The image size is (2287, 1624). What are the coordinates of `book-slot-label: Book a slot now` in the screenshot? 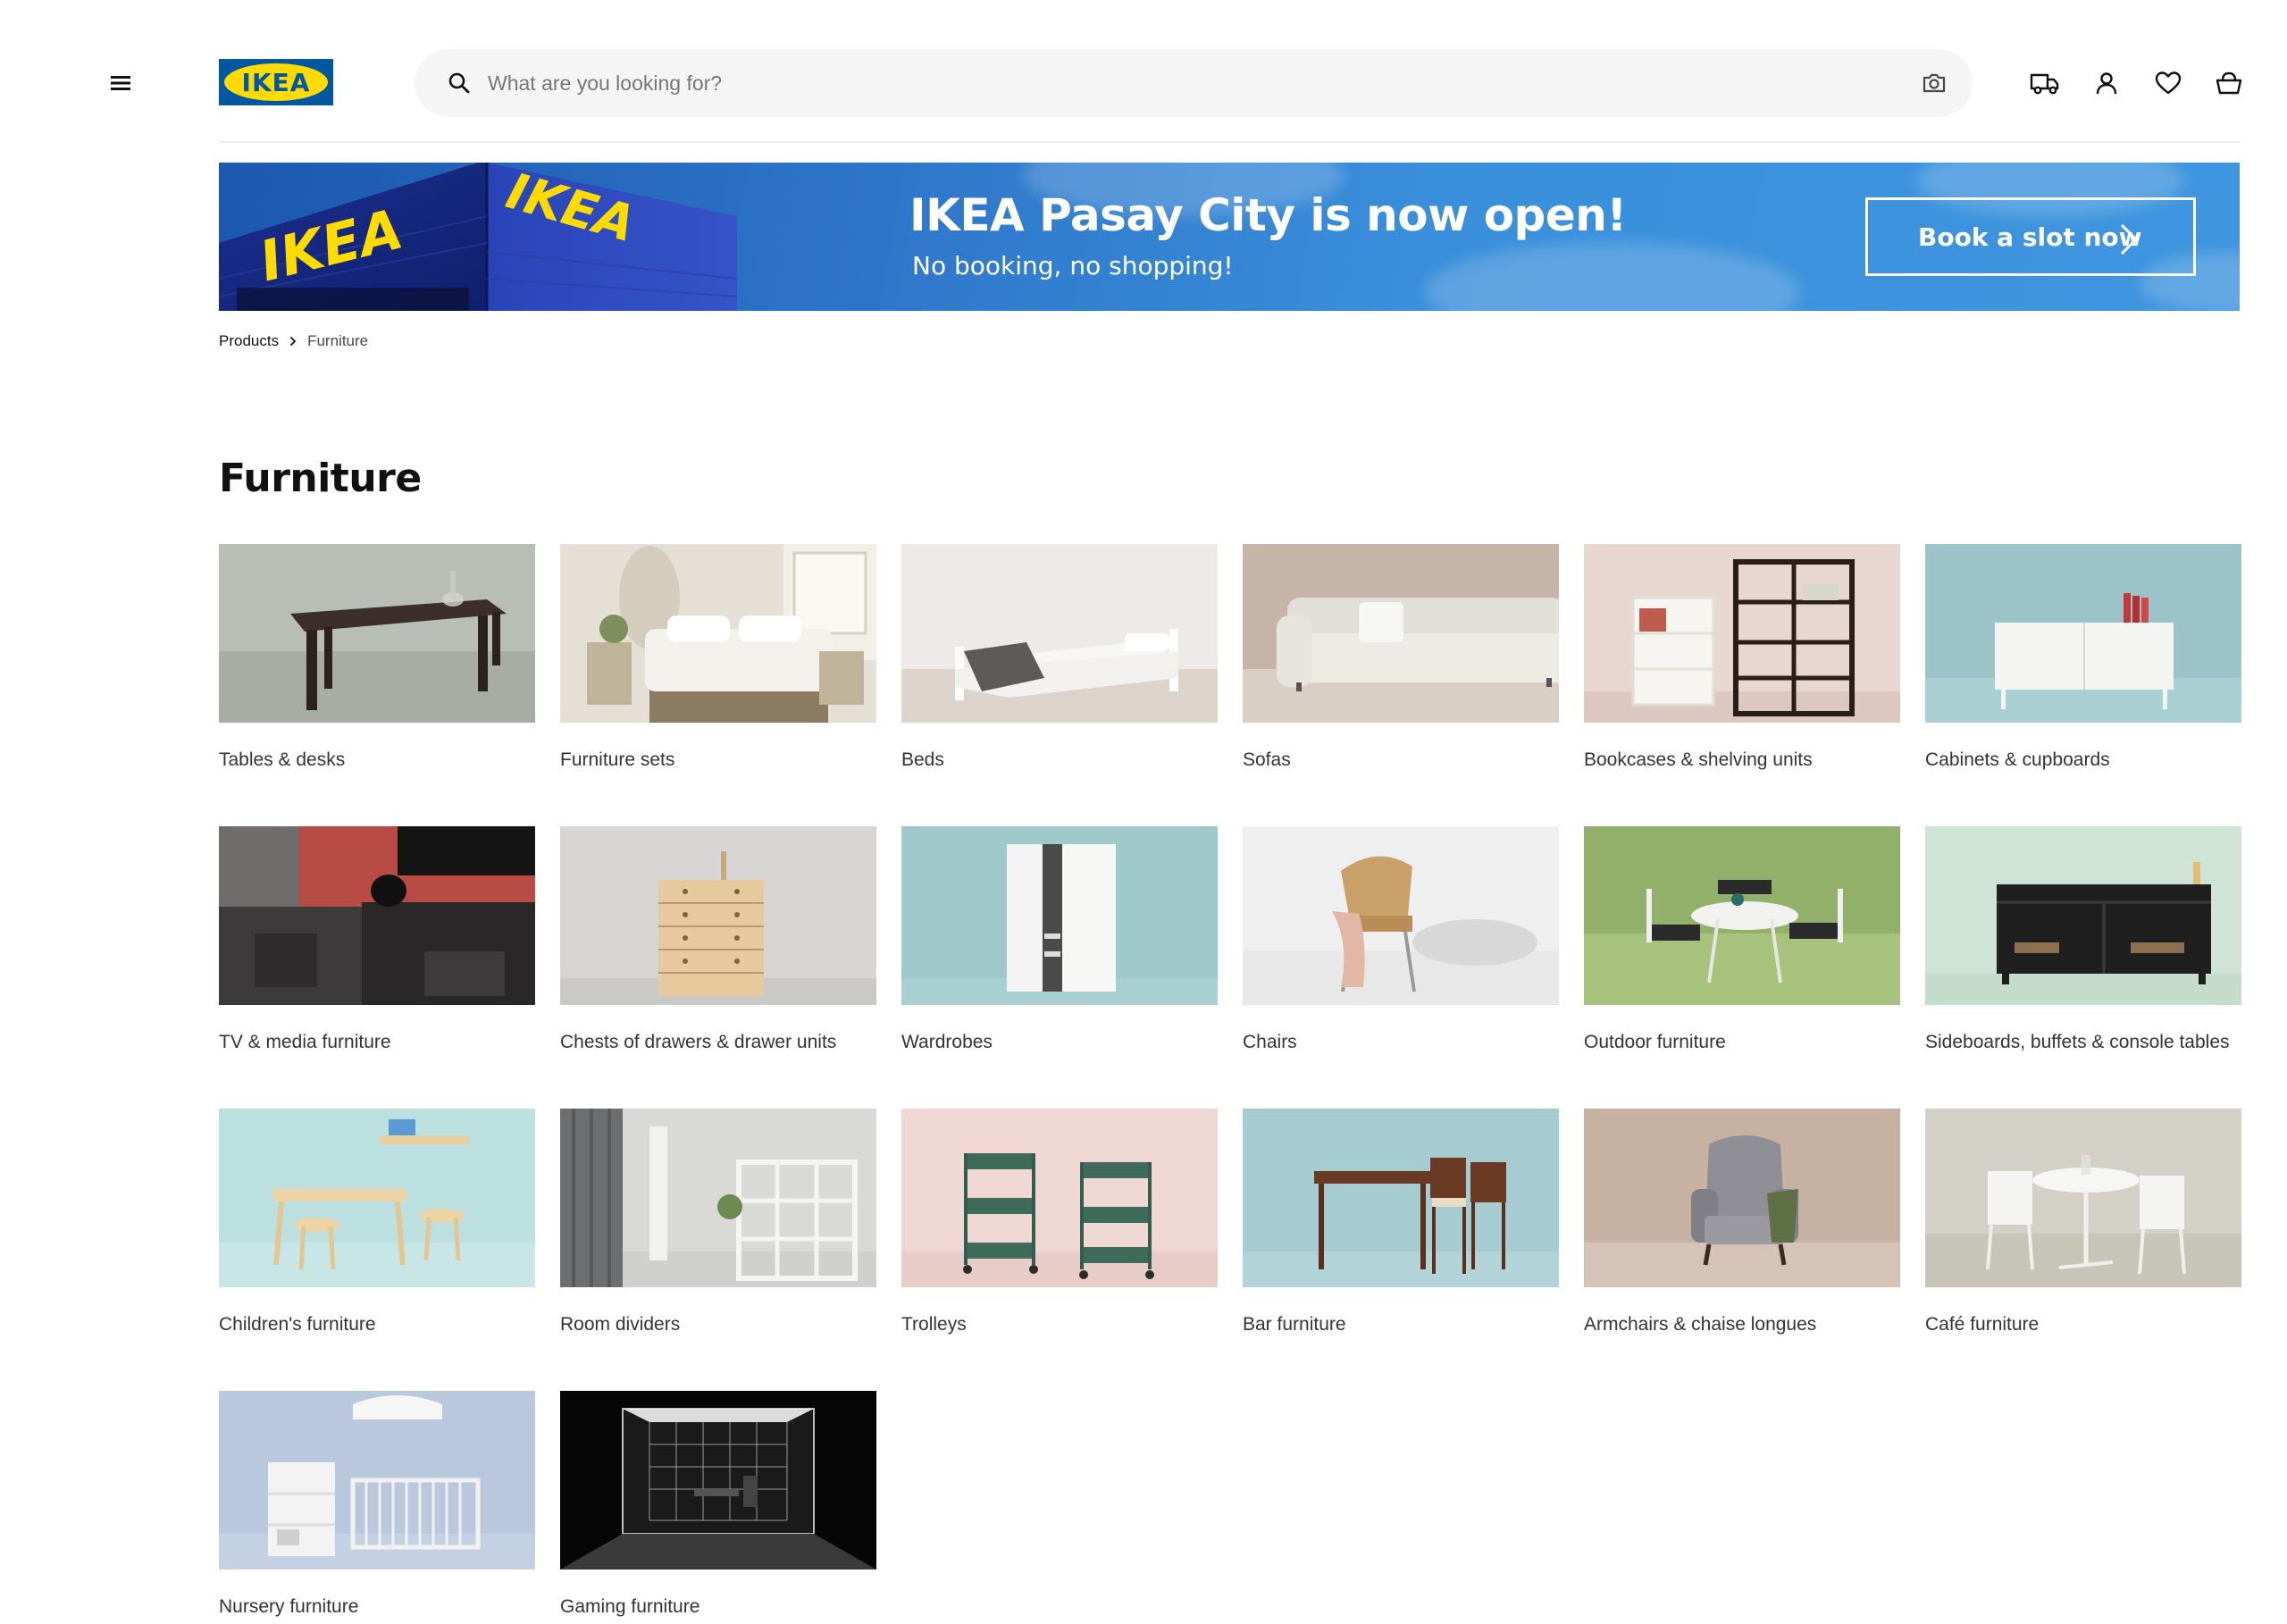 It's located at (2030, 237).